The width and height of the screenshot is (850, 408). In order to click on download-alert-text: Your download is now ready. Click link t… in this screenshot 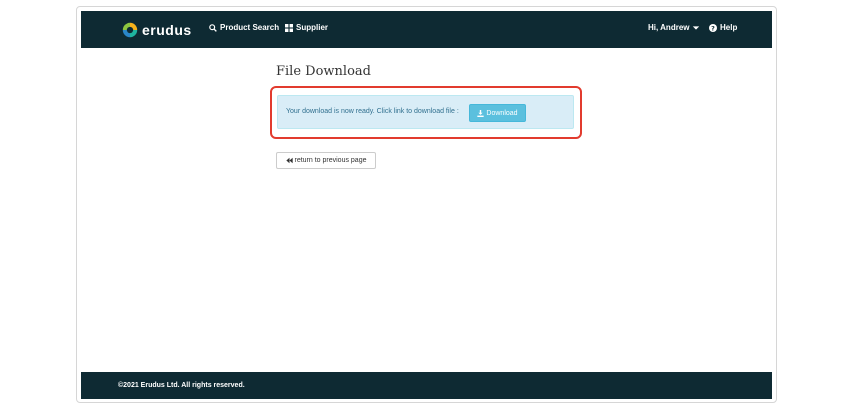, I will do `click(372, 111)`.